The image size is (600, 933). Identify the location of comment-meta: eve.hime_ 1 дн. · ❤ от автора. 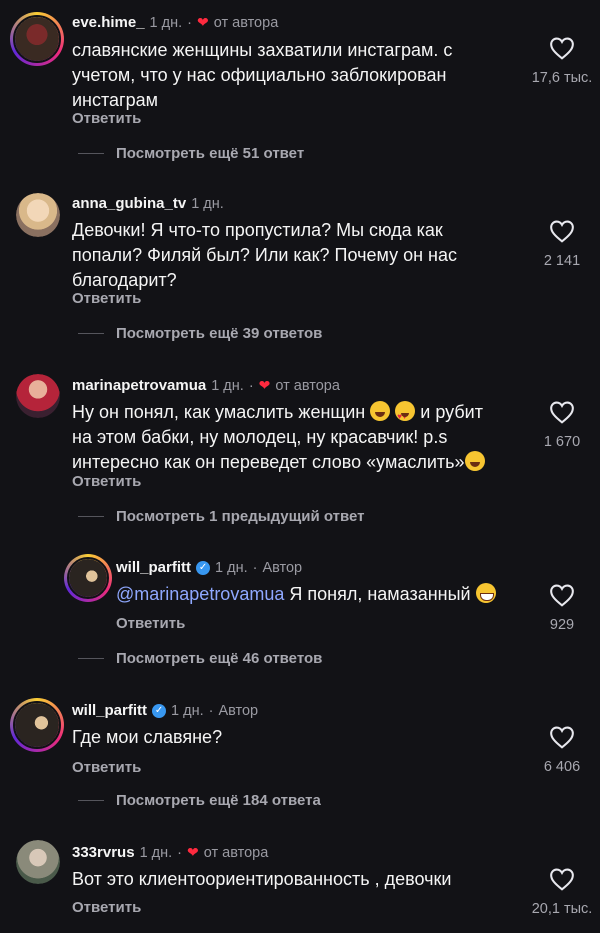
(175, 22).